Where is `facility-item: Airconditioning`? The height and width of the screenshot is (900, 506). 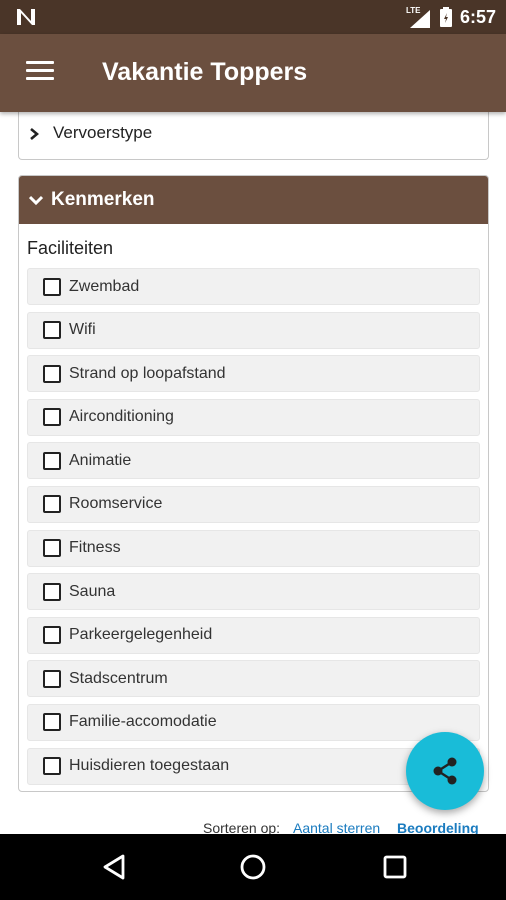
facility-item: Airconditioning is located at coordinates (253, 417).